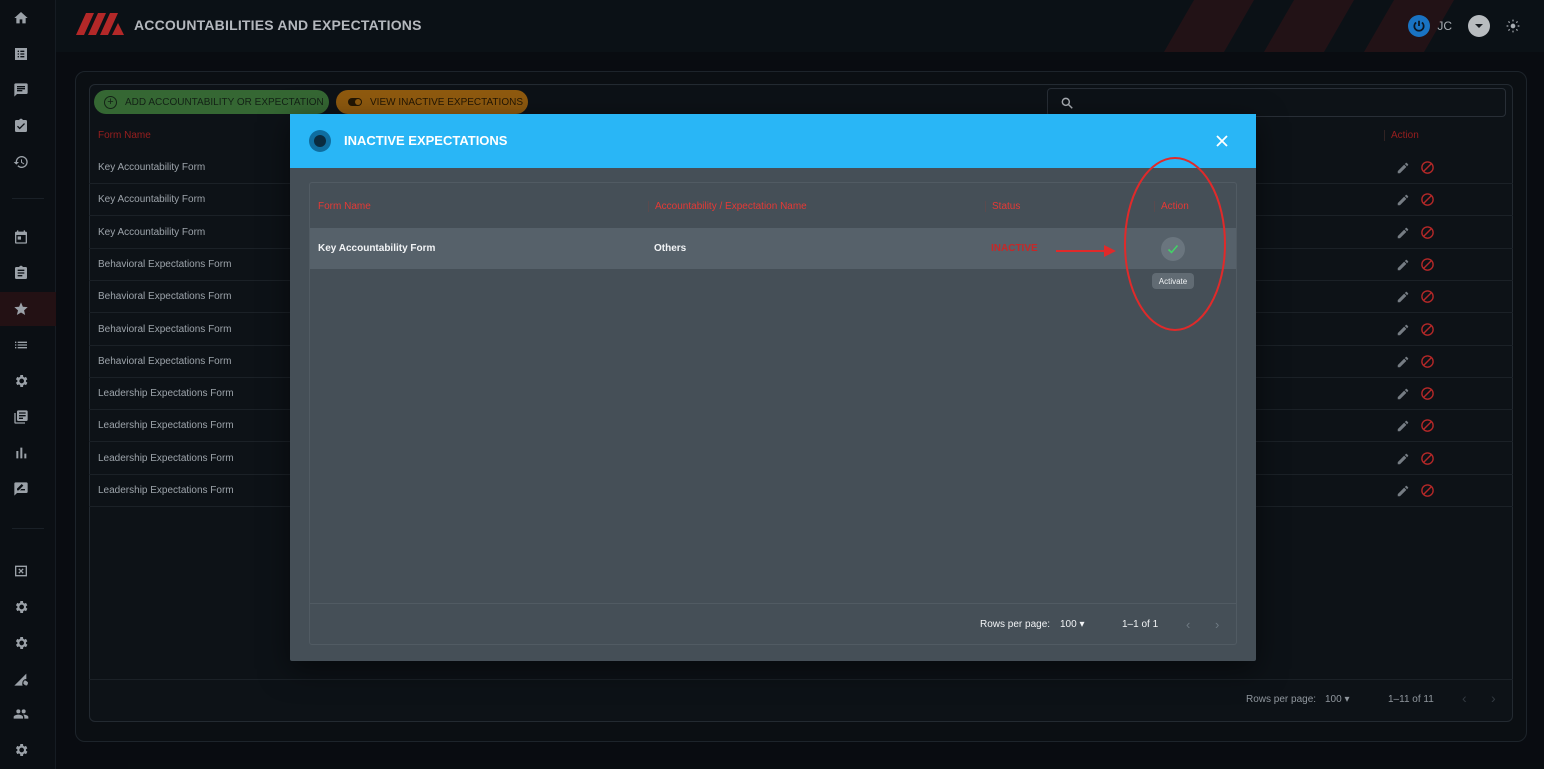 The width and height of the screenshot is (1544, 769). What do you see at coordinates (1002, 206) in the screenshot?
I see `modal-column-status: Status` at bounding box center [1002, 206].